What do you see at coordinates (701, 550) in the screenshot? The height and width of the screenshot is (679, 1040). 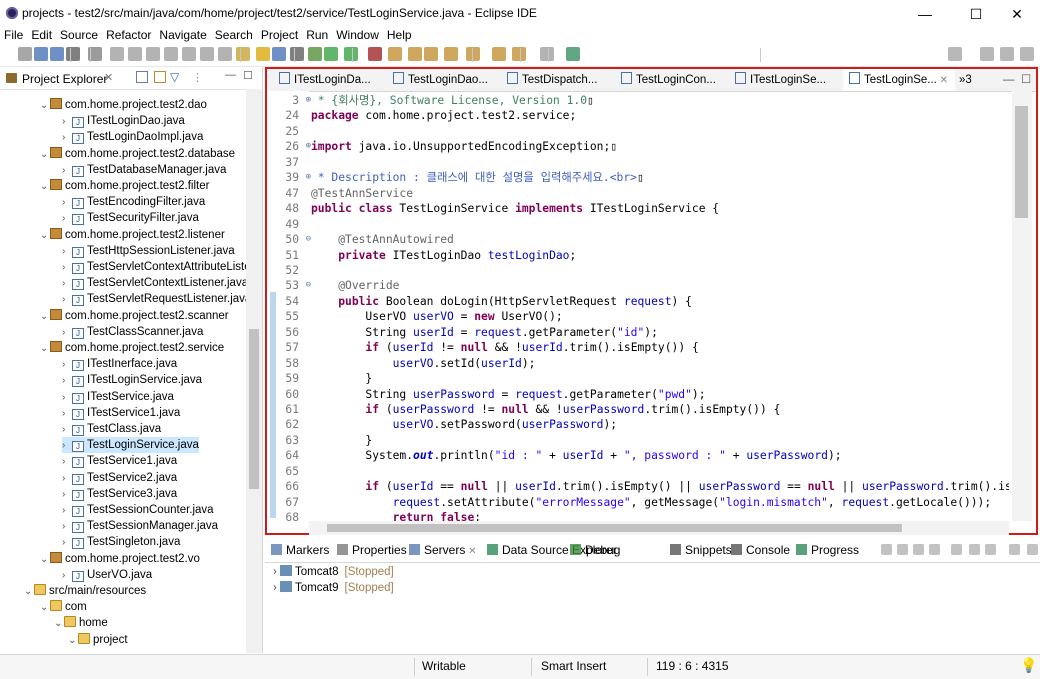 I see `bottom-tab-snippets: Snippets` at bounding box center [701, 550].